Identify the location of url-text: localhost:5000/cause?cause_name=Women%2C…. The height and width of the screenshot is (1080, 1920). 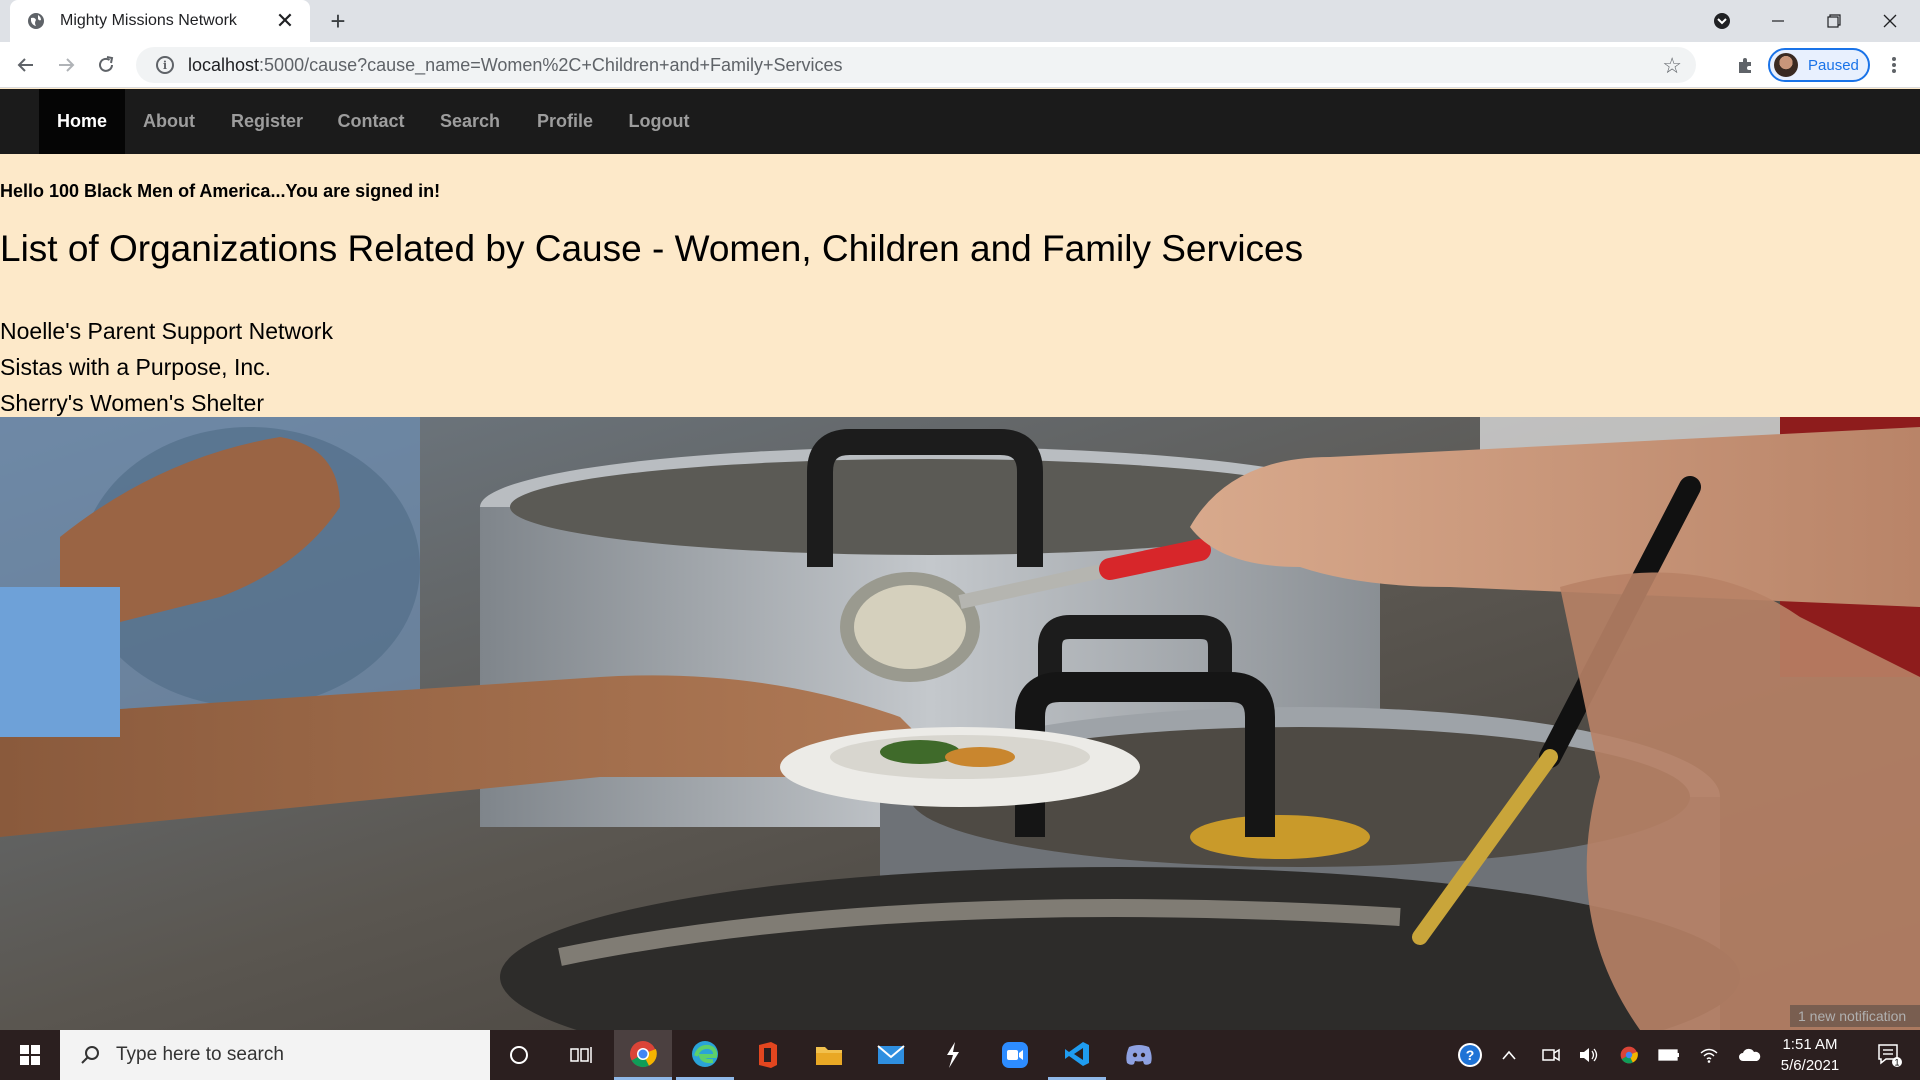
(515, 65).